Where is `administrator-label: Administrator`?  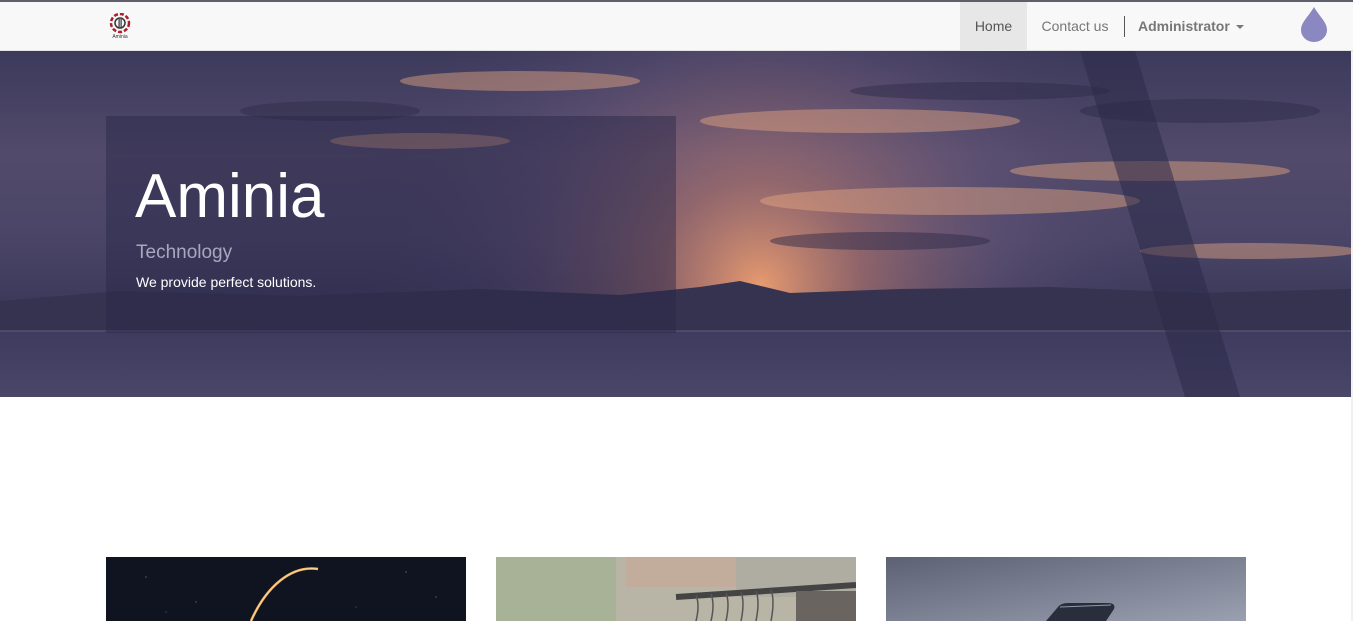
administrator-label: Administrator is located at coordinates (1184, 26).